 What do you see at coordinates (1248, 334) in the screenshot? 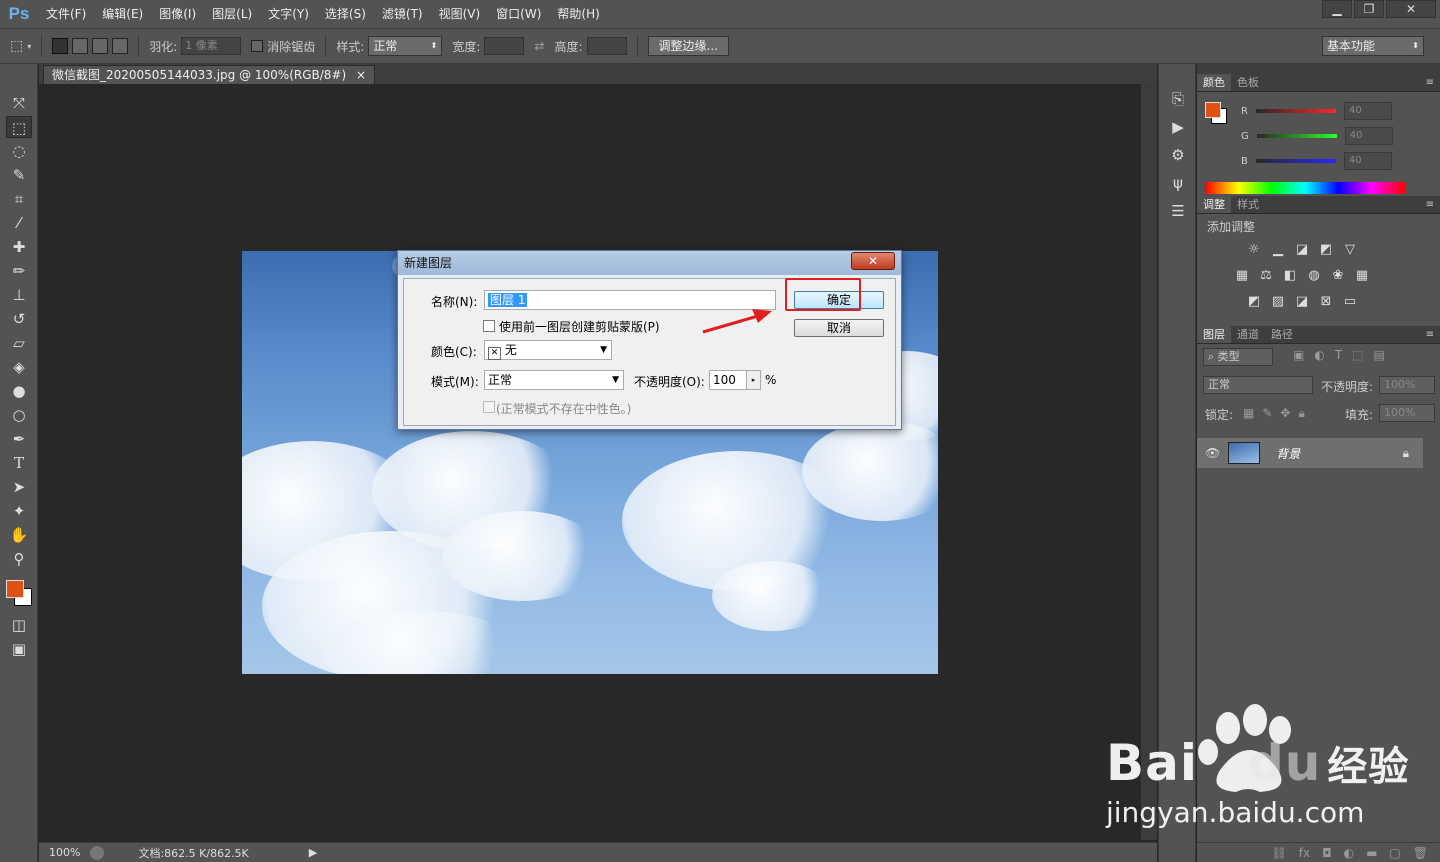
I see `tab-channels: 通道` at bounding box center [1248, 334].